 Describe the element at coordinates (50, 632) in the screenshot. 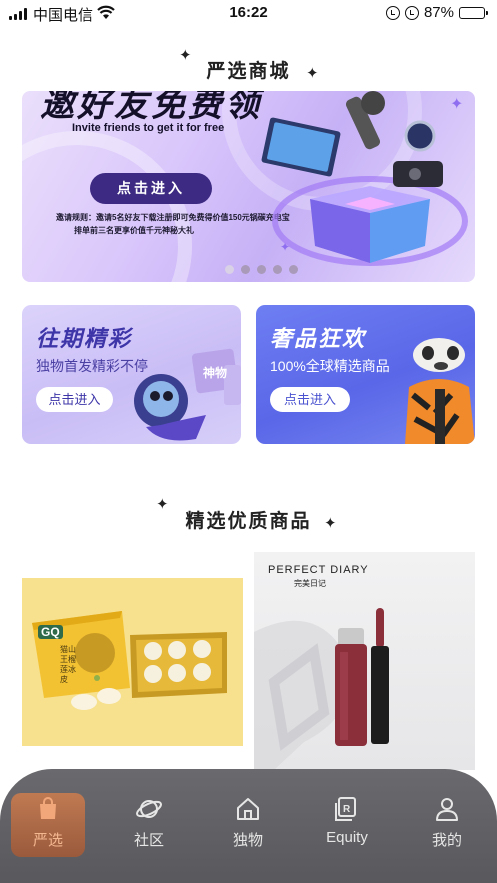

I see `product-brand-logo: GQ` at that location.